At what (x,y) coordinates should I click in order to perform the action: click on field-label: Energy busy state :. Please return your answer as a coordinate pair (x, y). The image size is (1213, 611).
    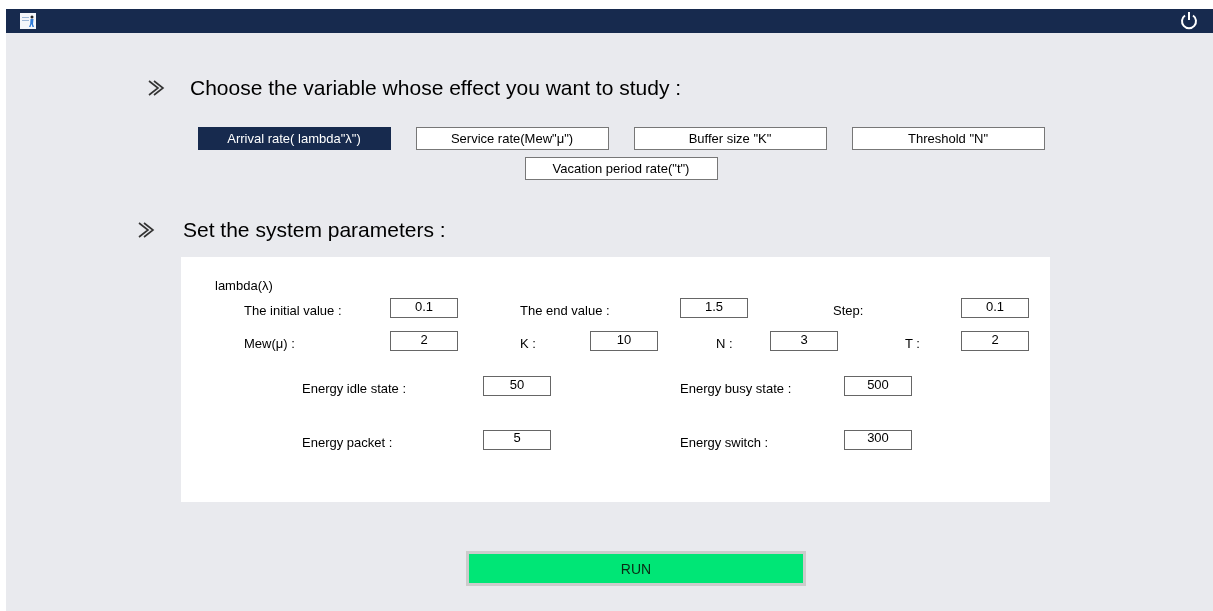
    Looking at the image, I should click on (736, 388).